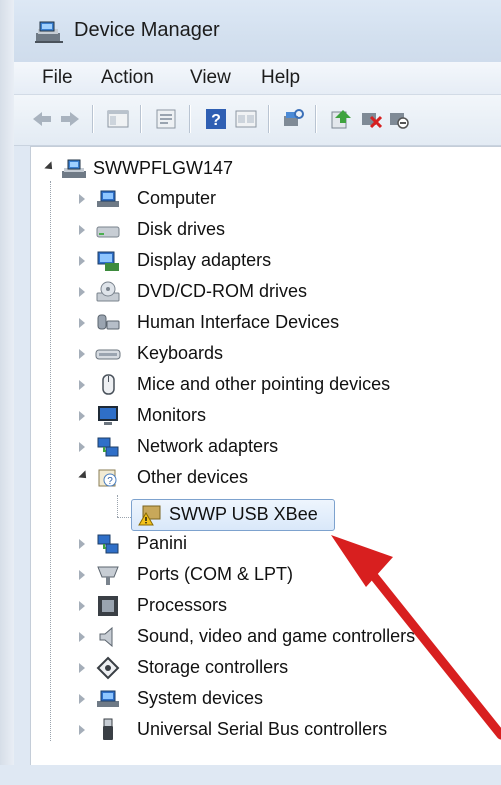  I want to click on arrow-shaft, so click(430, 650).